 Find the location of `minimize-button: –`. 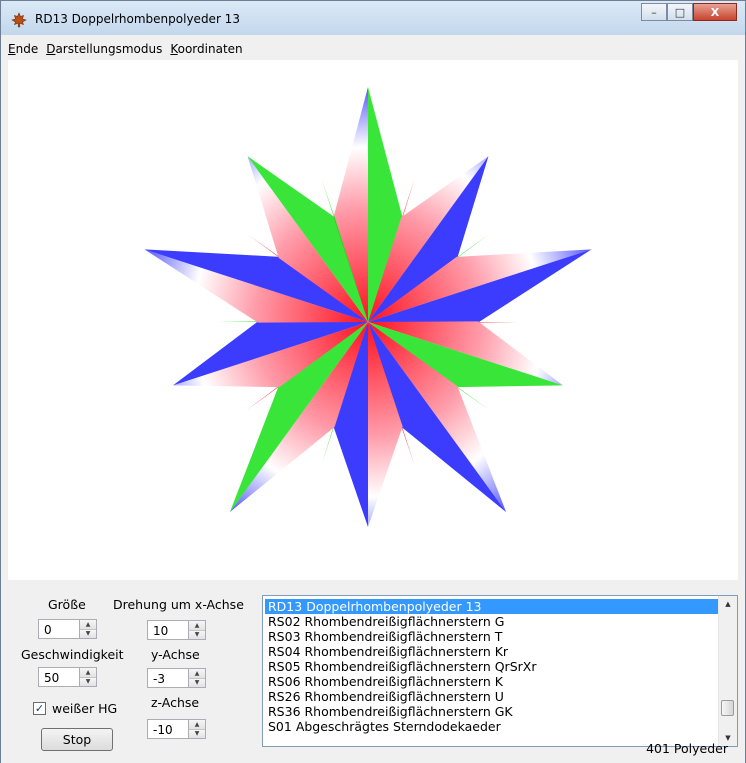

minimize-button: – is located at coordinates (654, 12).